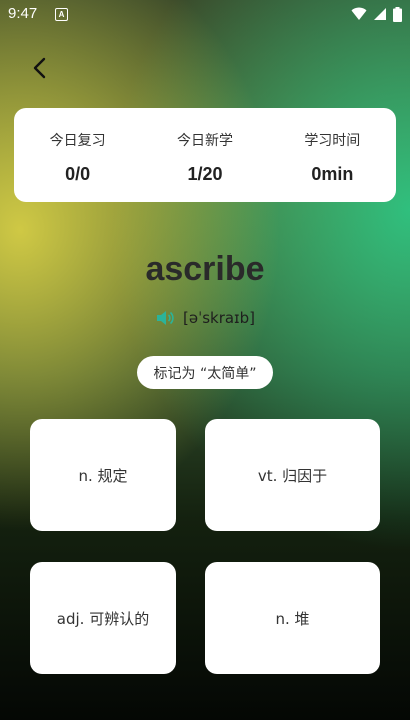  I want to click on battery-icon, so click(397, 14).